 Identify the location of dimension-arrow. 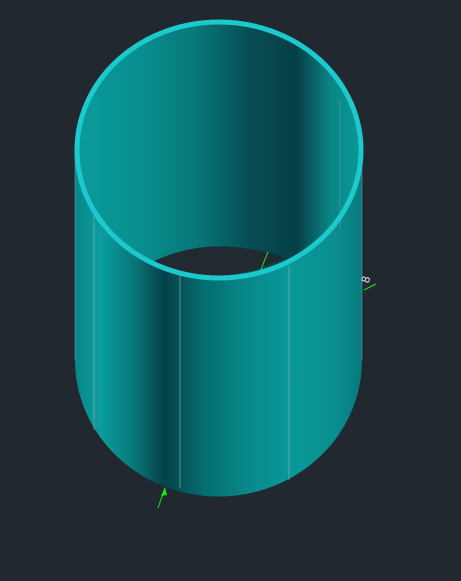
(162, 498).